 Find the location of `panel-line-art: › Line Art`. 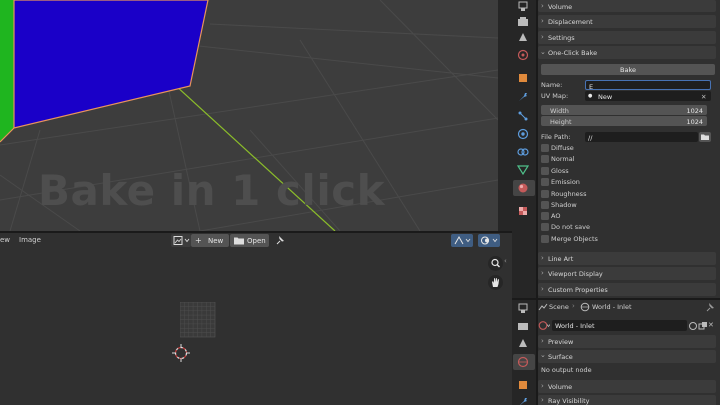

panel-line-art: › Line Art is located at coordinates (627, 258).